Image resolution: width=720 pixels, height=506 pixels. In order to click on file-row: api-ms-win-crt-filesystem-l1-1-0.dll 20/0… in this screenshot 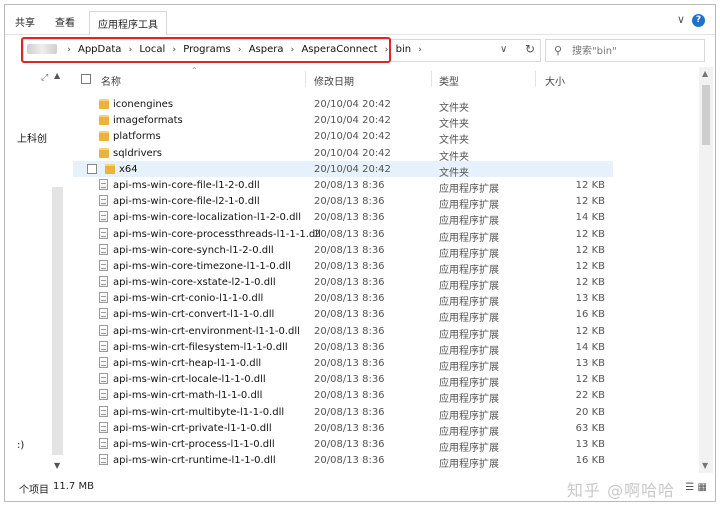, I will do `click(343, 348)`.